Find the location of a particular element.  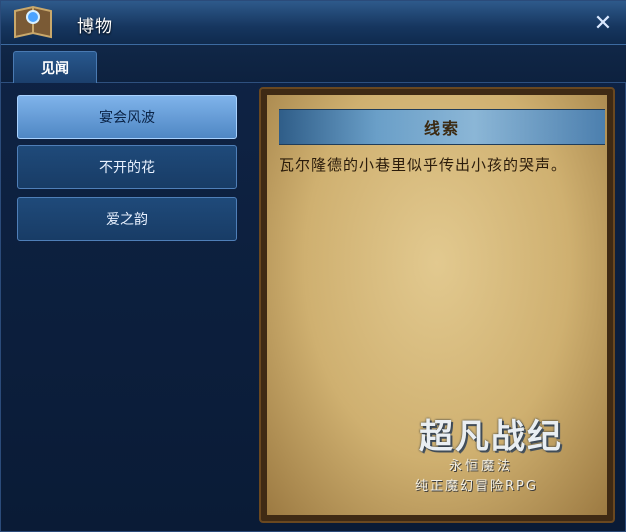

game-logo: 超凡战纪 永恒魔法 纯正魔幻冒险RPG is located at coordinates (495, 450).